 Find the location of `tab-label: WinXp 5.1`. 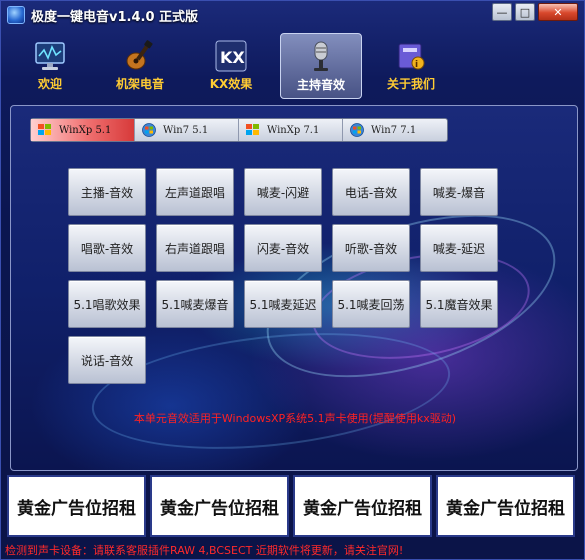

tab-label: WinXp 5.1 is located at coordinates (85, 130).